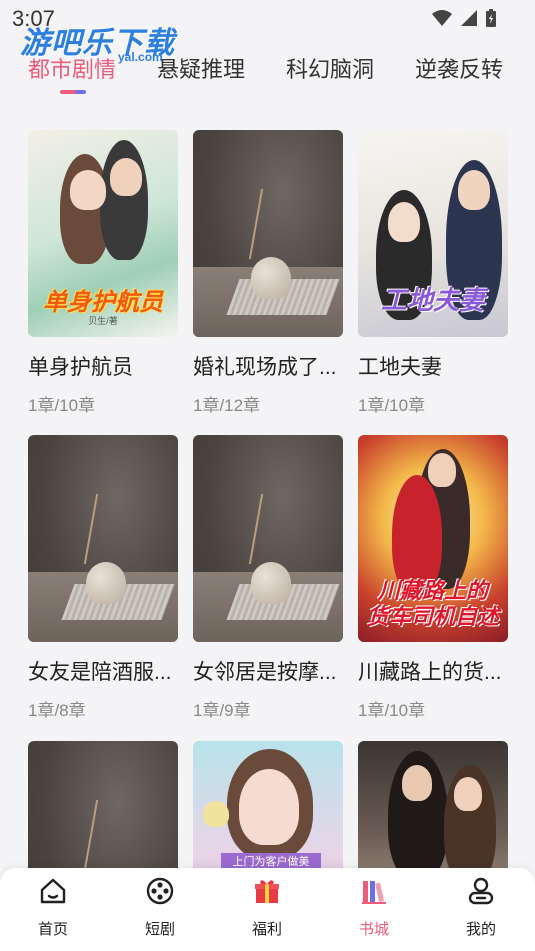 The image size is (535, 951). Describe the element at coordinates (267, 891) in the screenshot. I see `gift-icon` at that location.